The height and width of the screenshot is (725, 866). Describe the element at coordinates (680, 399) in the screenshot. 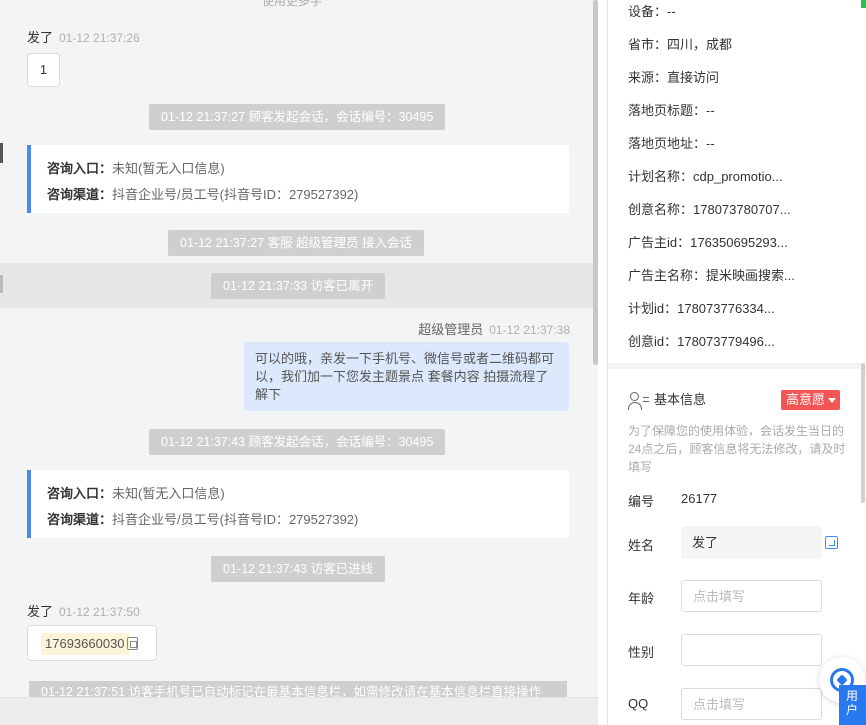

I see `basic-info-title: 基本信息` at that location.